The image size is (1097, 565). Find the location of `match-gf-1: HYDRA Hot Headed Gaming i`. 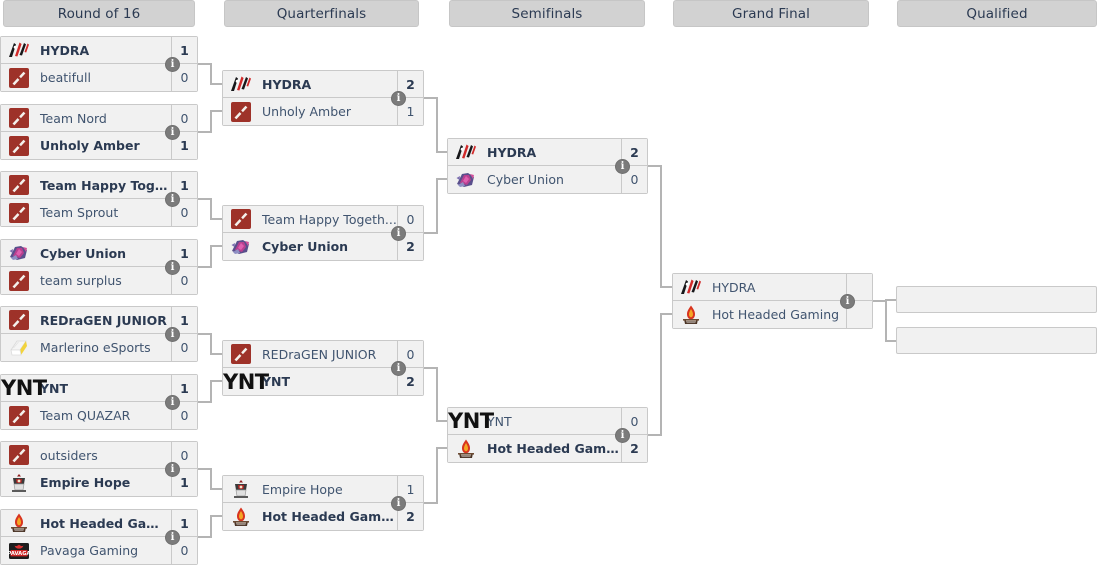

match-gf-1: HYDRA Hot Headed Gaming i is located at coordinates (772, 301).